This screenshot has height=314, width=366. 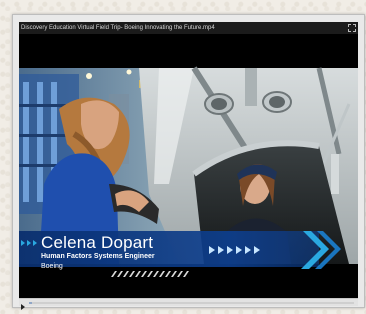 I want to click on play-icon, so click(x=23, y=307).